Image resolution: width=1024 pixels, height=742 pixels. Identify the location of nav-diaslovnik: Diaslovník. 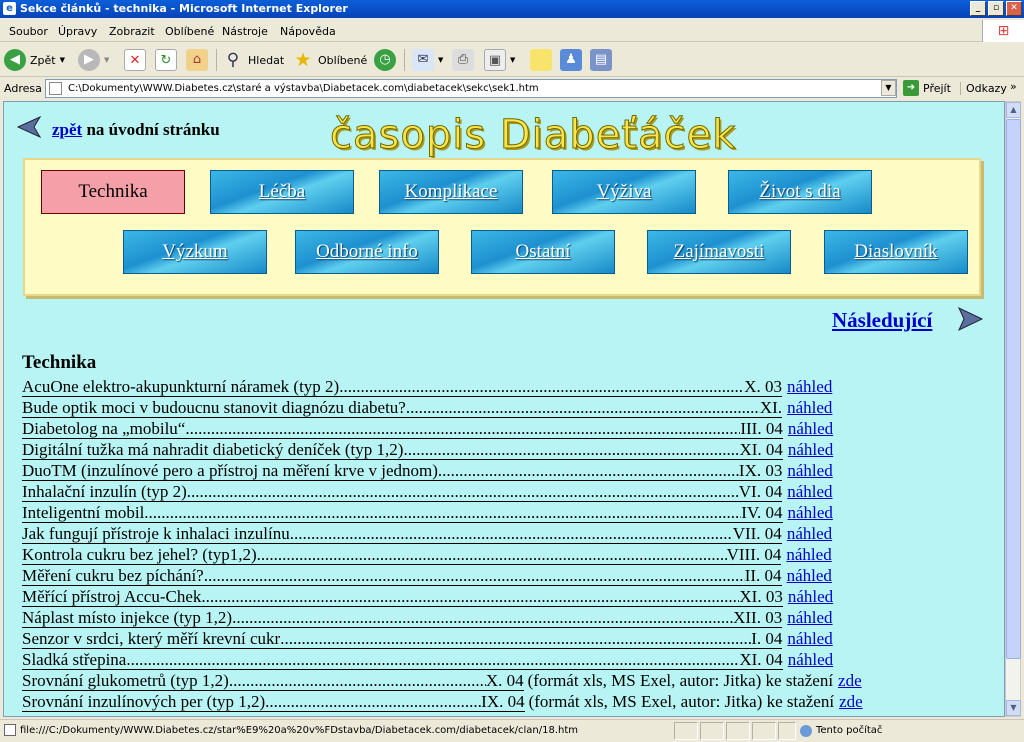
(896, 252).